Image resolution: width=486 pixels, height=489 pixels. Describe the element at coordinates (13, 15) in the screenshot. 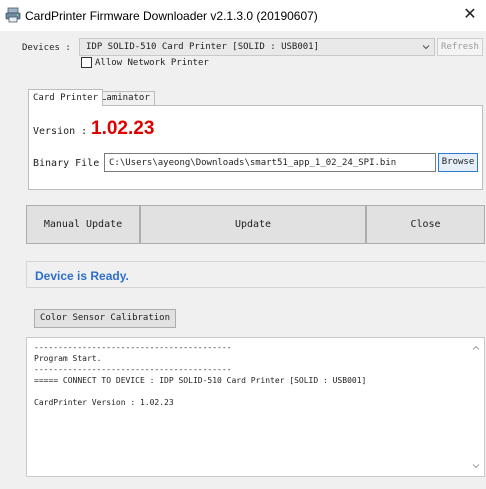

I see `printer-icon` at that location.